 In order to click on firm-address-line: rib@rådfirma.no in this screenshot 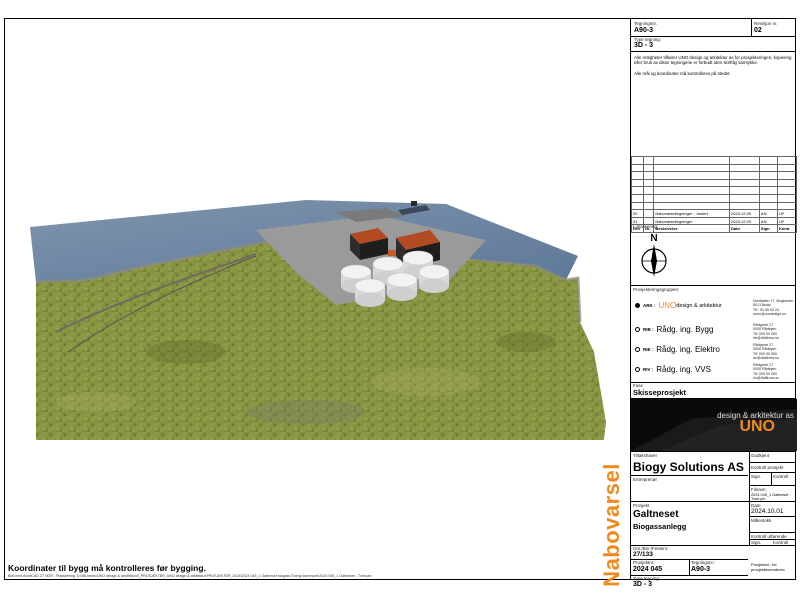, I will do `click(766, 338)`.